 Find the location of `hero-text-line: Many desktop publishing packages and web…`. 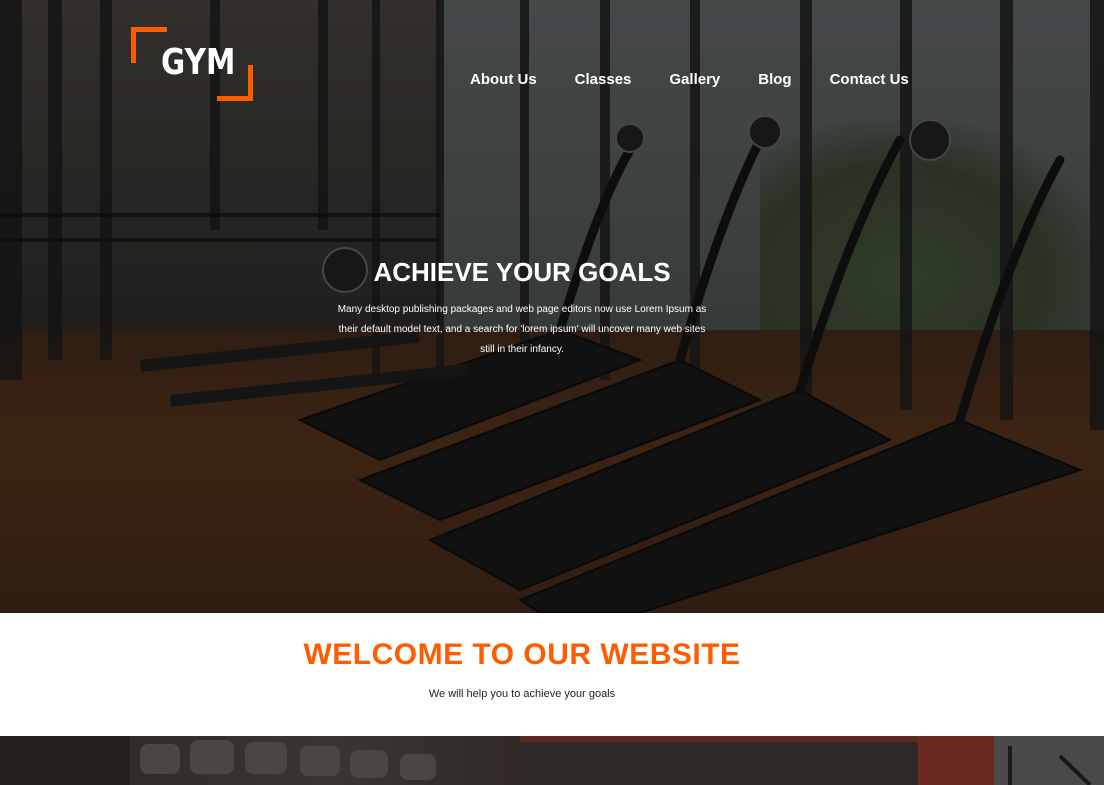

hero-text-line: Many desktop publishing packages and web… is located at coordinates (522, 309).